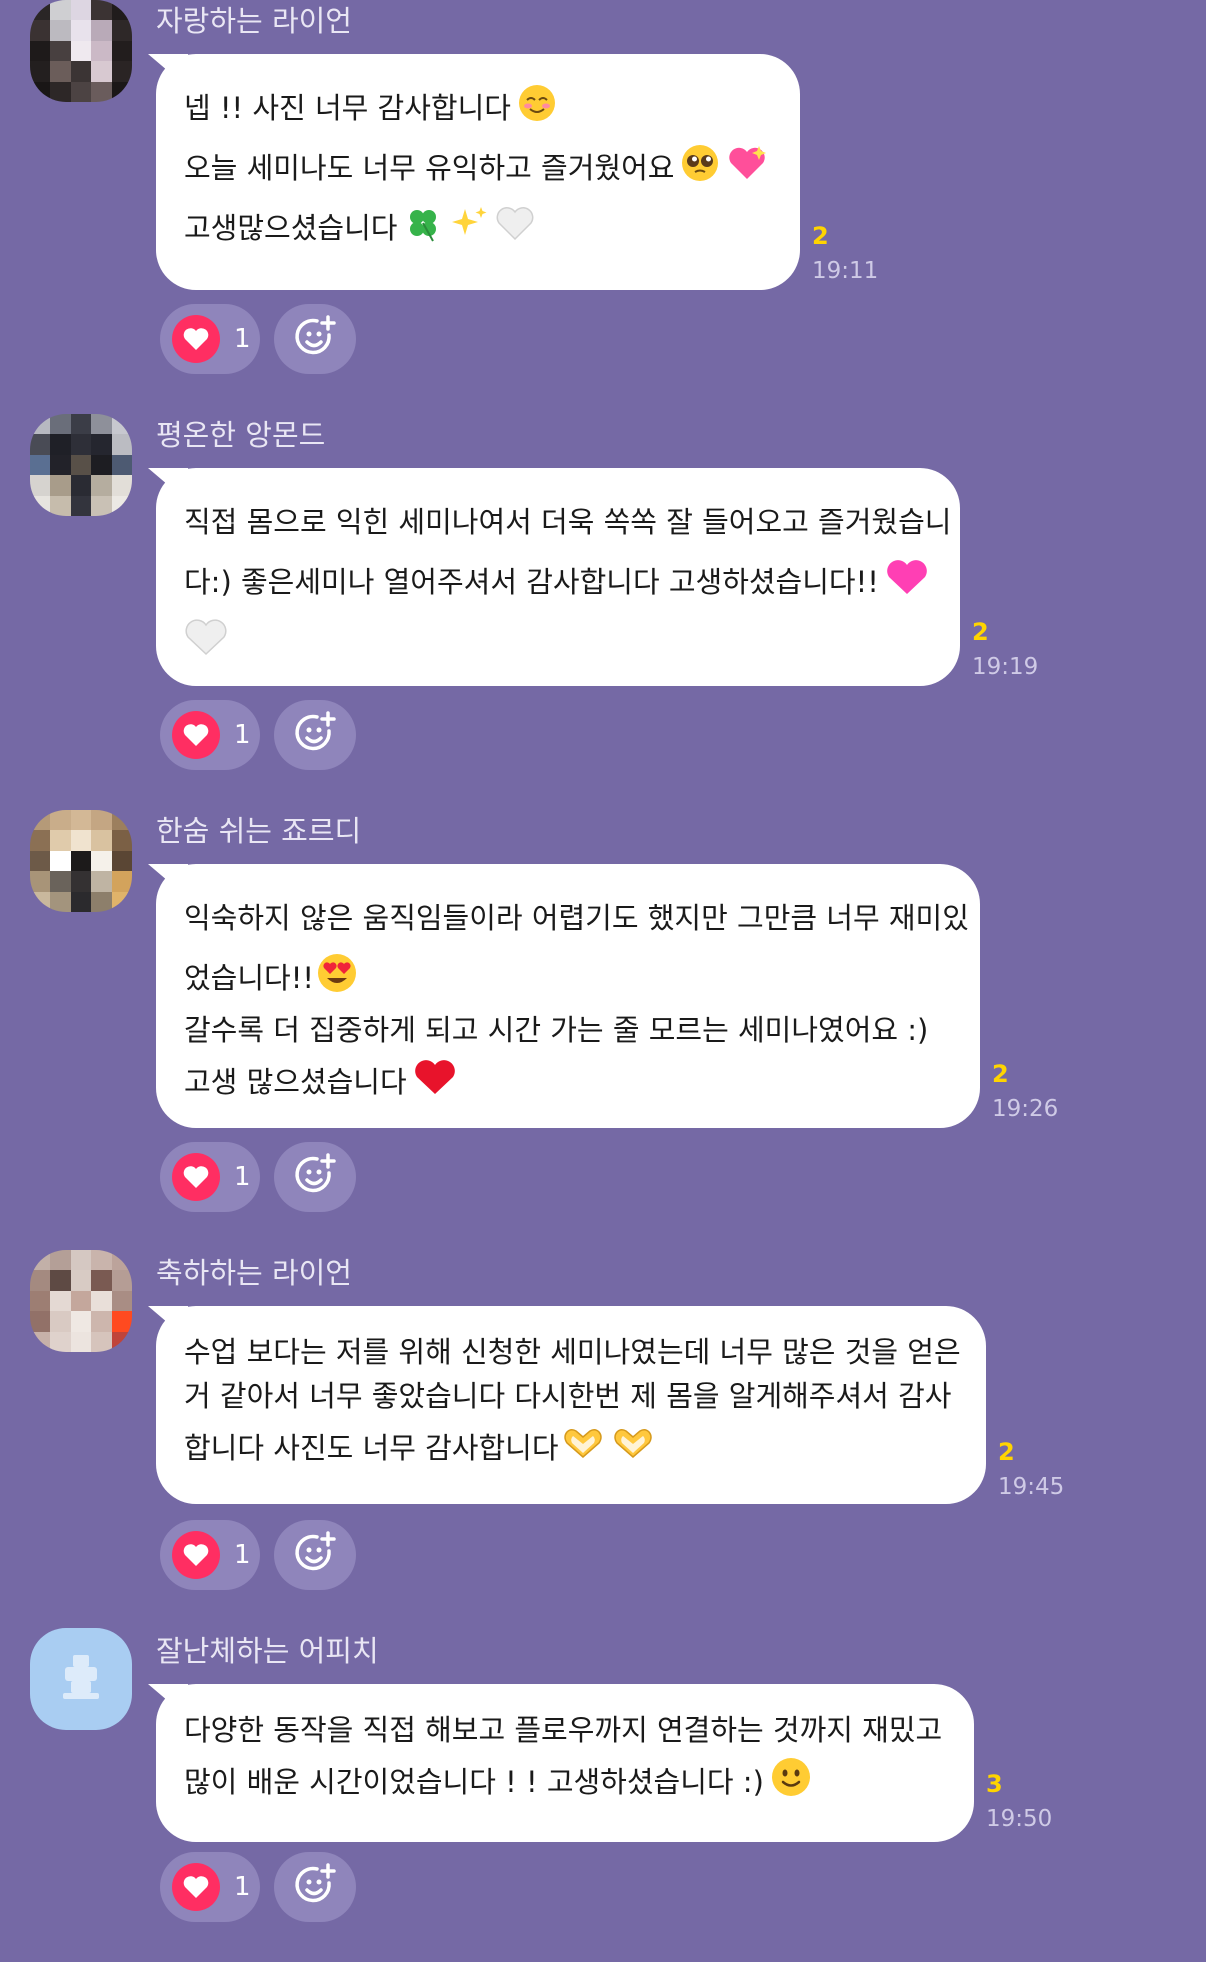 This screenshot has height=1962, width=1206. I want to click on message-line, so click(558, 640).